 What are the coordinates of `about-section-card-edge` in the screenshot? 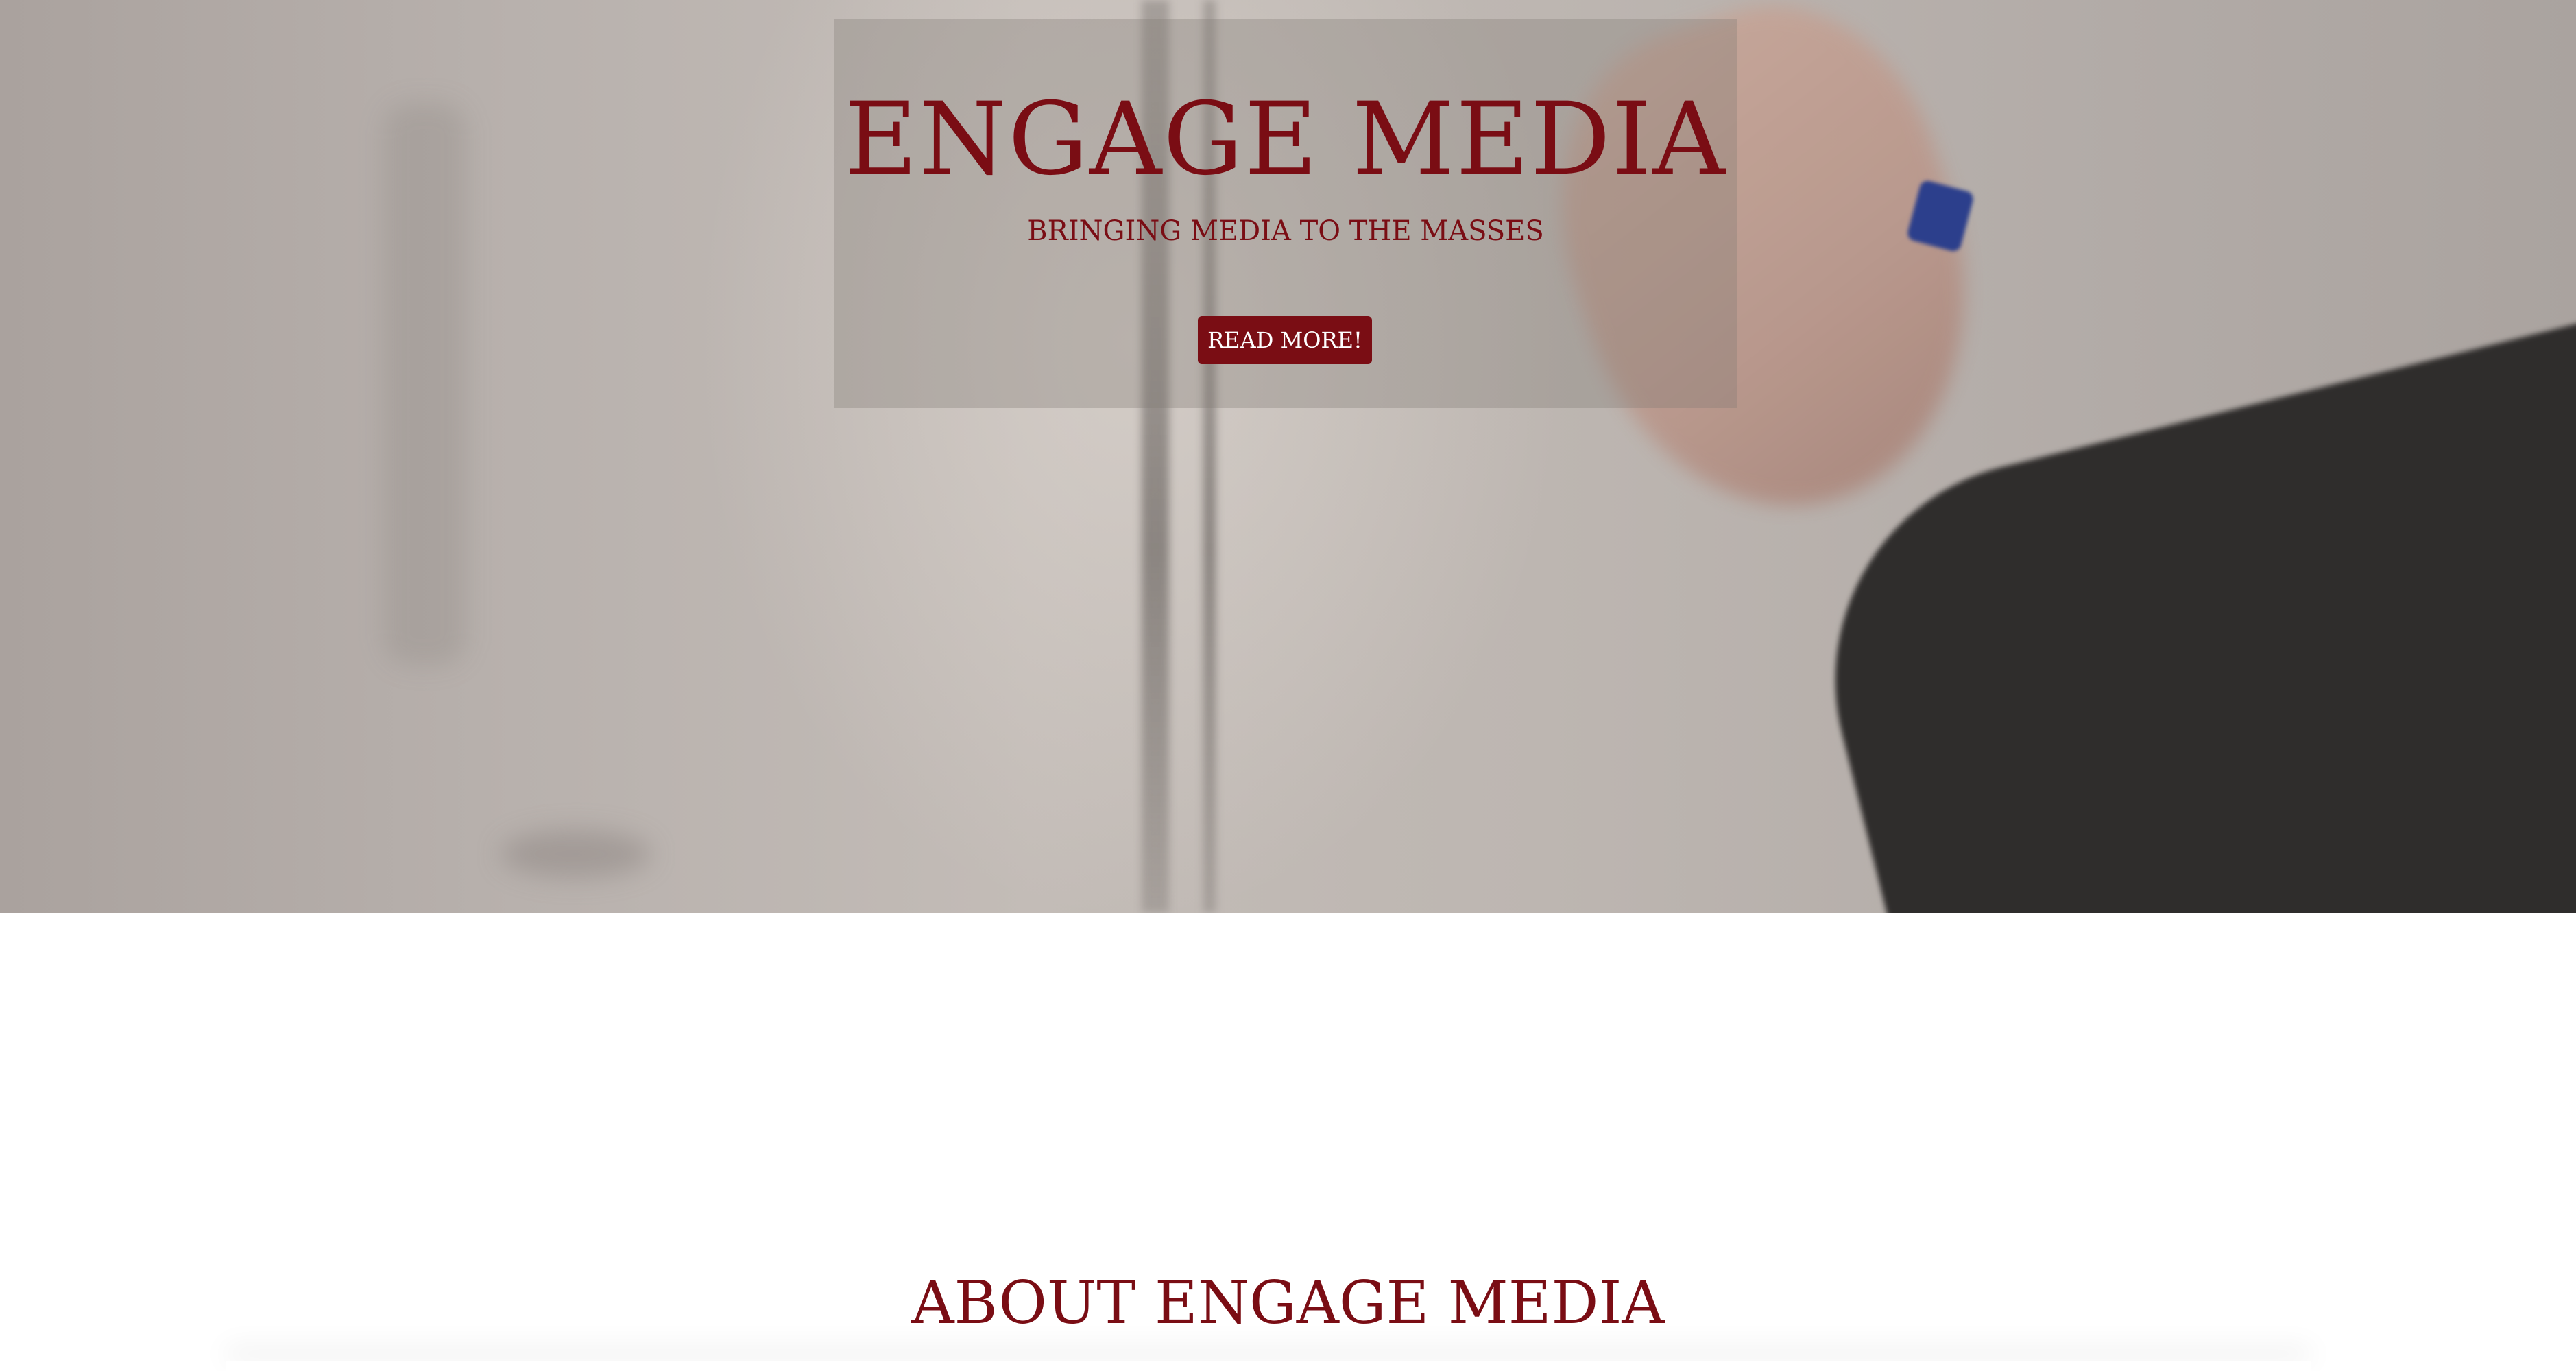 It's located at (1268, 1366).